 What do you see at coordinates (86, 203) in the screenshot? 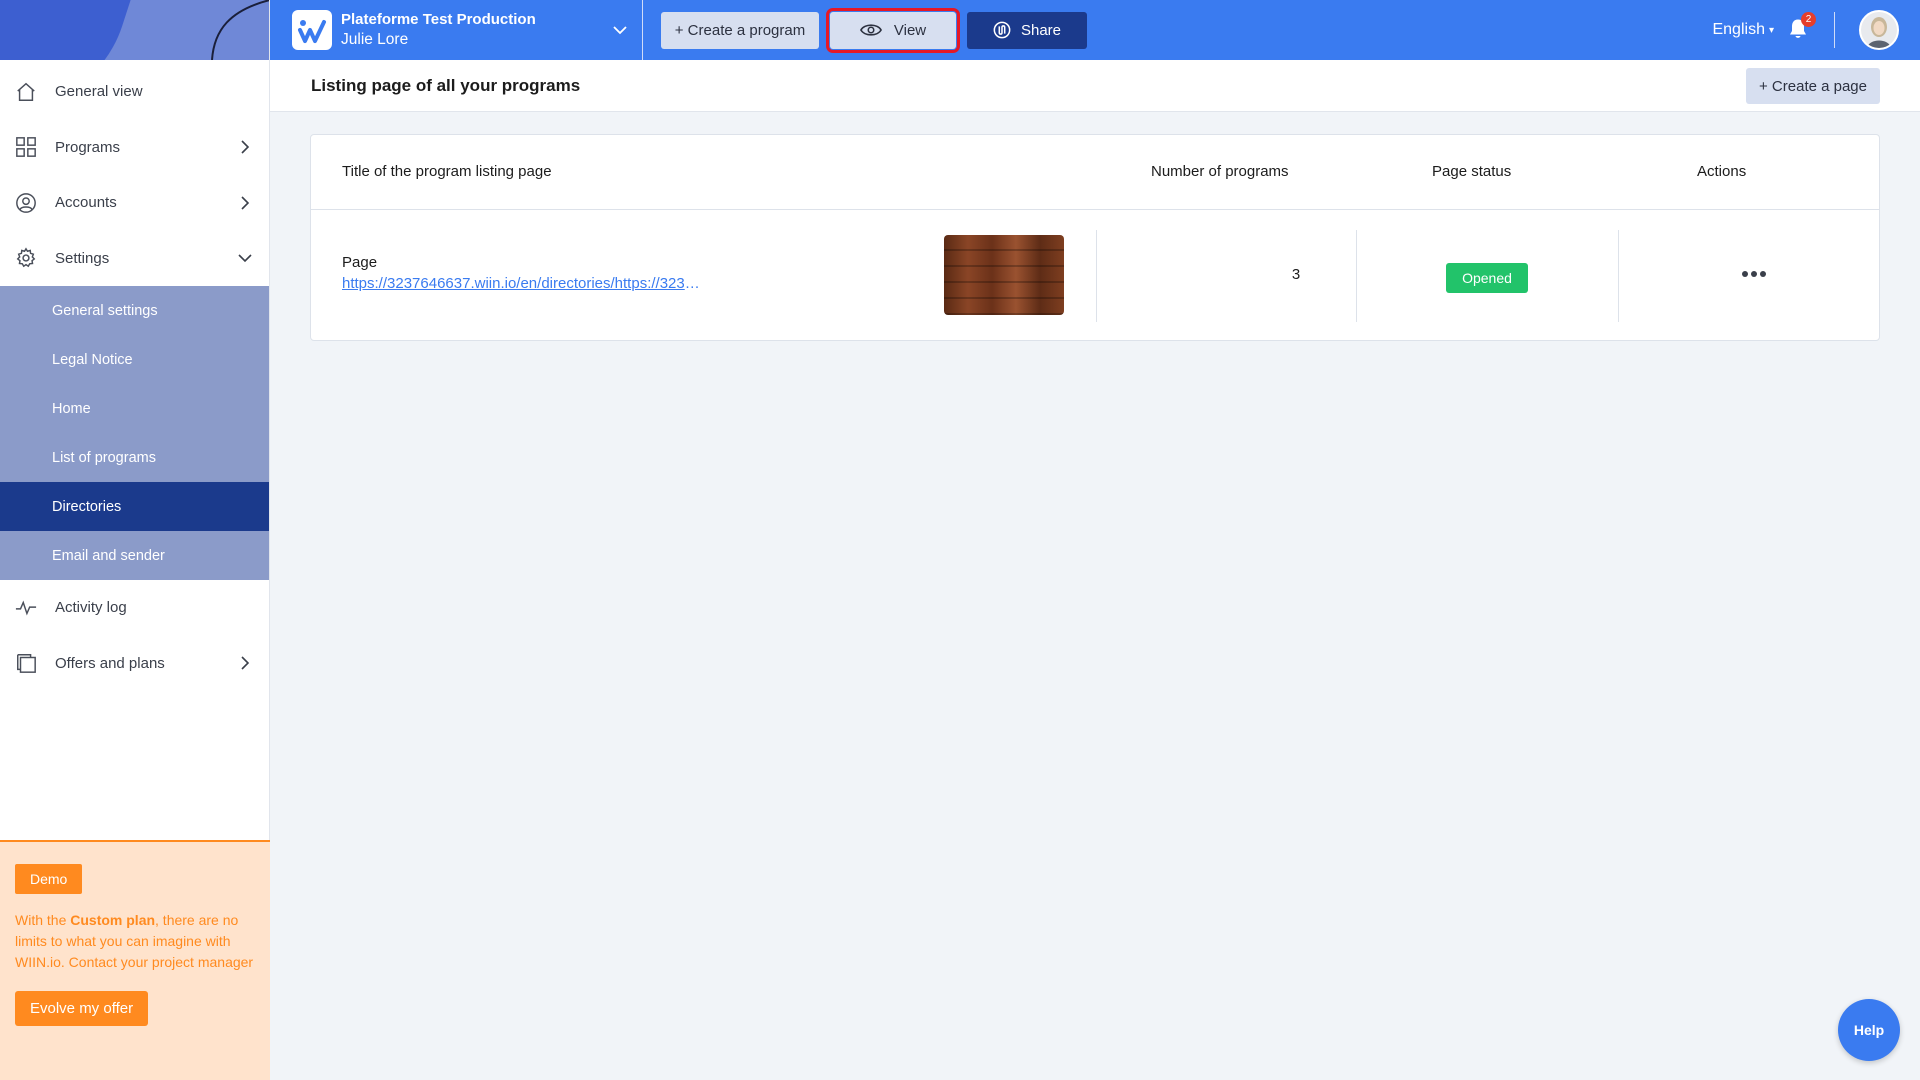
I see `sidebar-item-label: Accounts` at bounding box center [86, 203].